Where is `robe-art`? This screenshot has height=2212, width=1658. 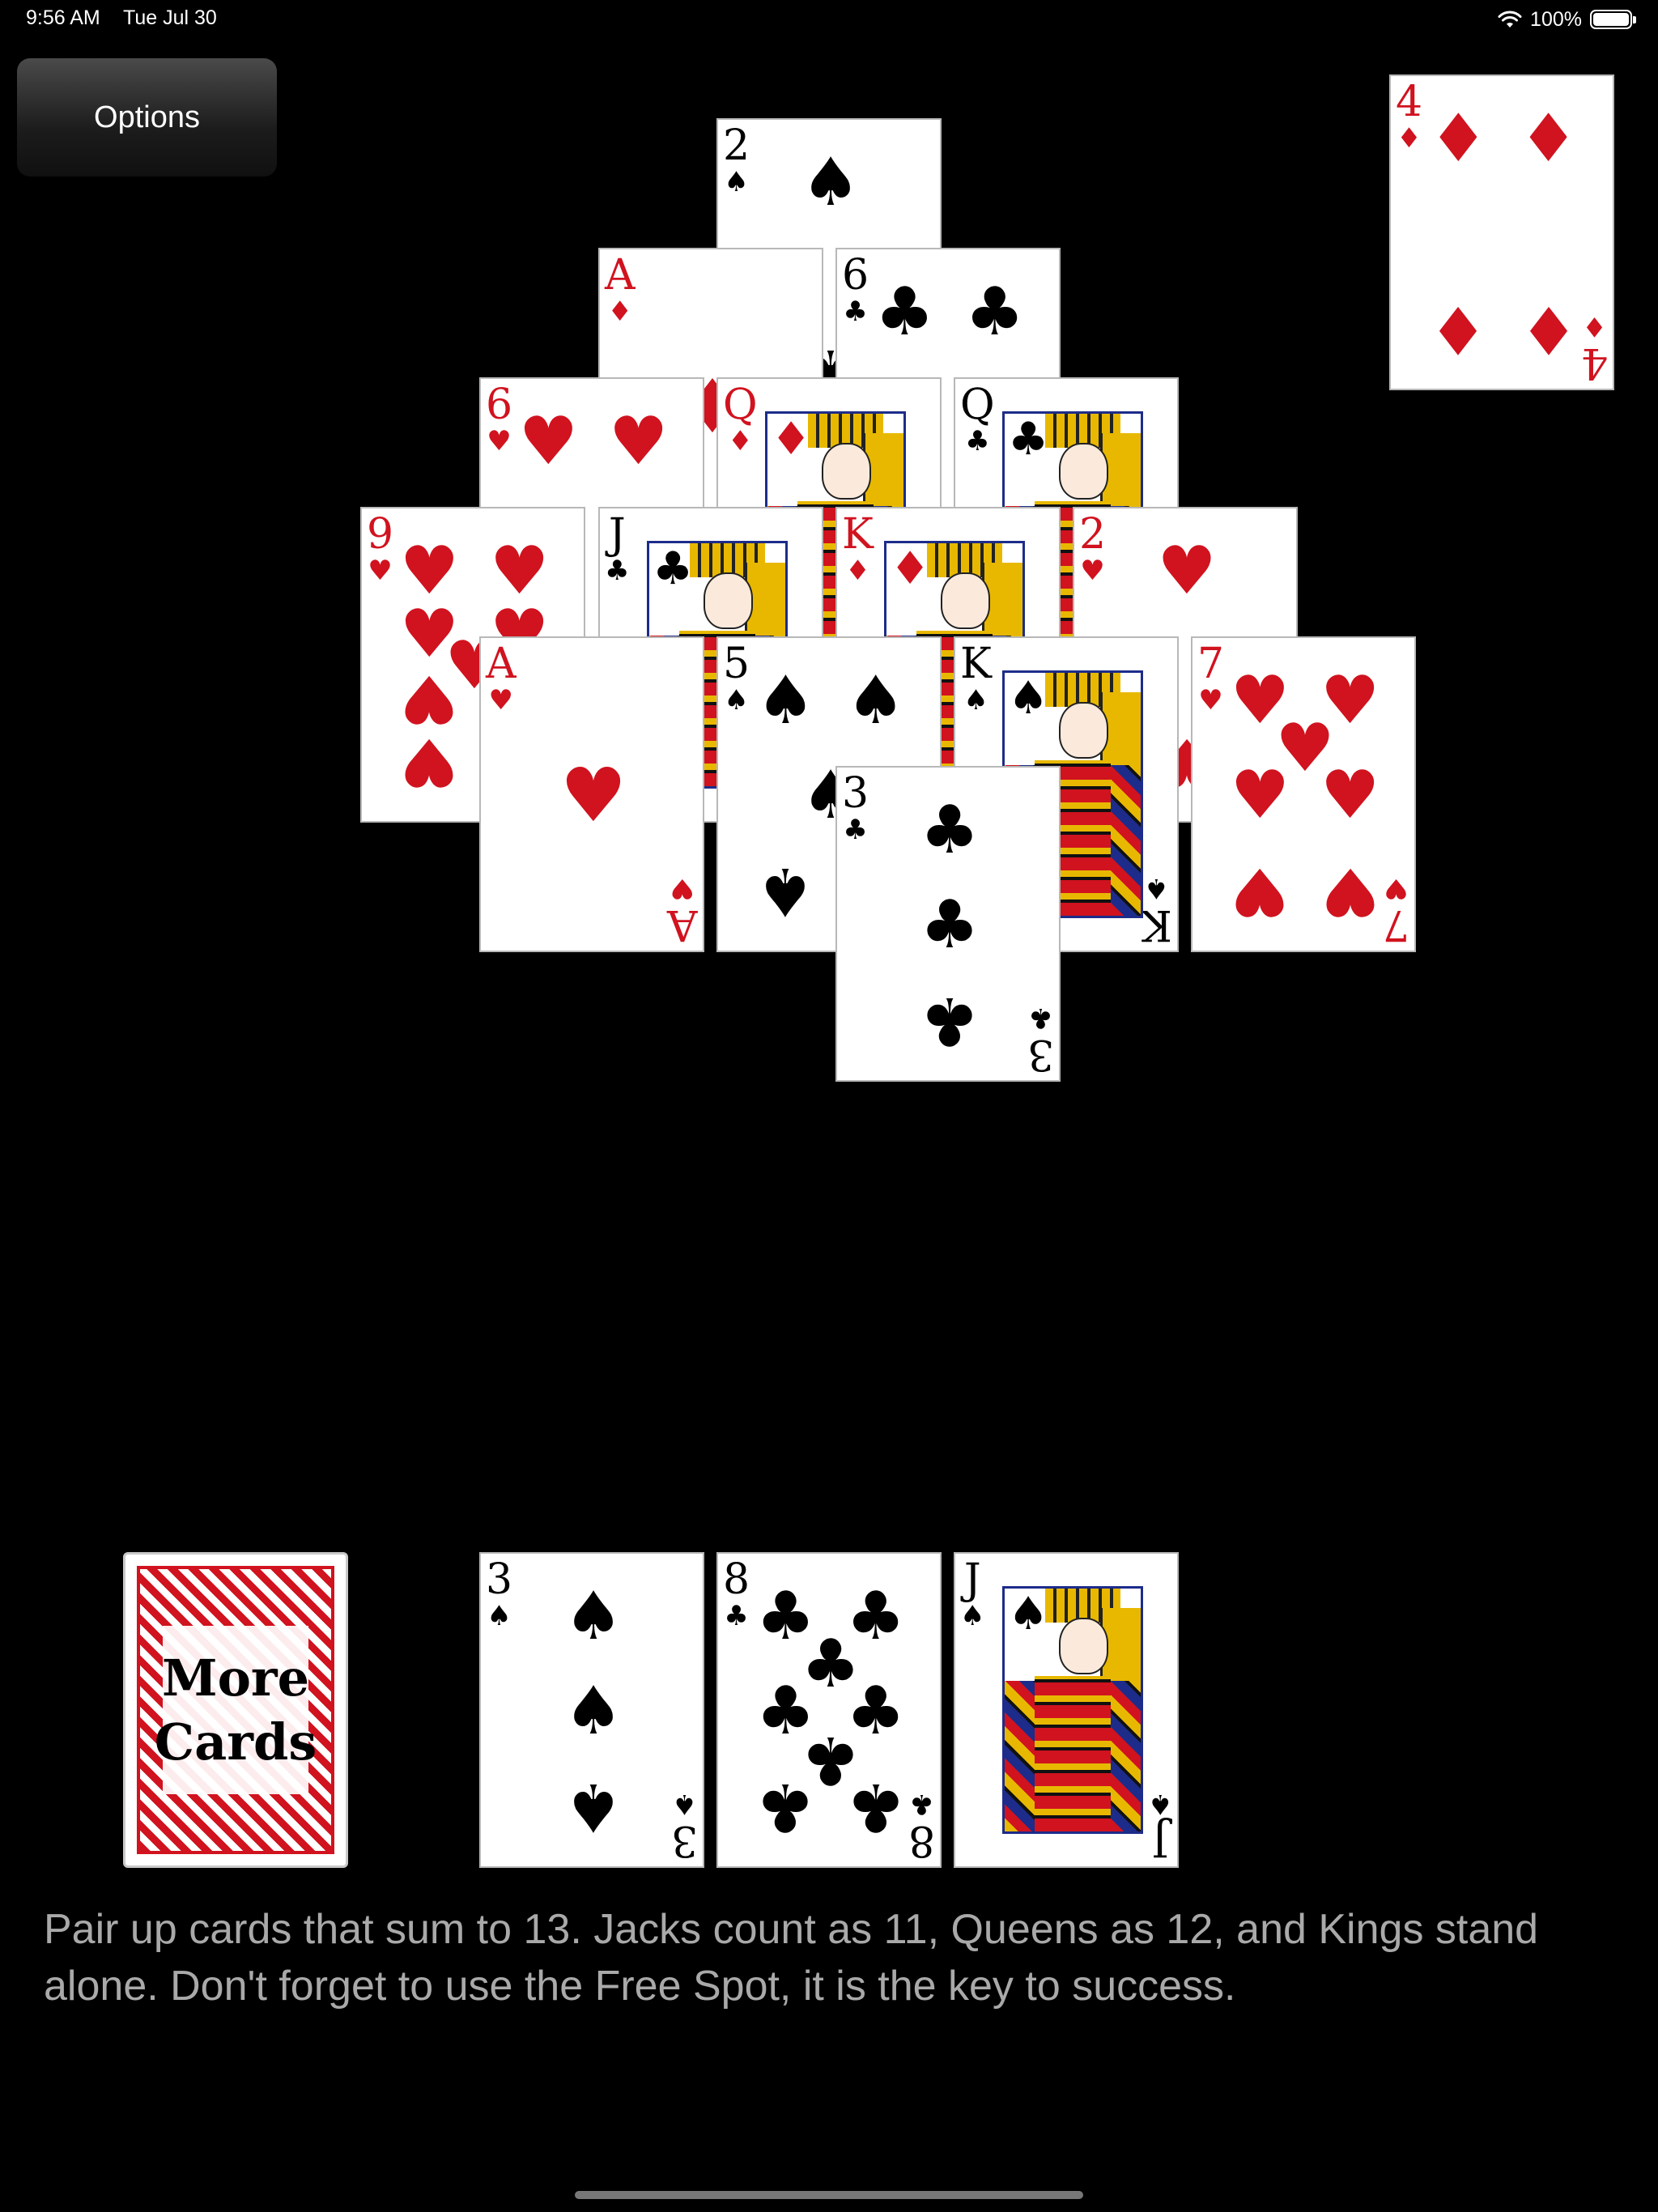
robe-art is located at coordinates (1073, 1754).